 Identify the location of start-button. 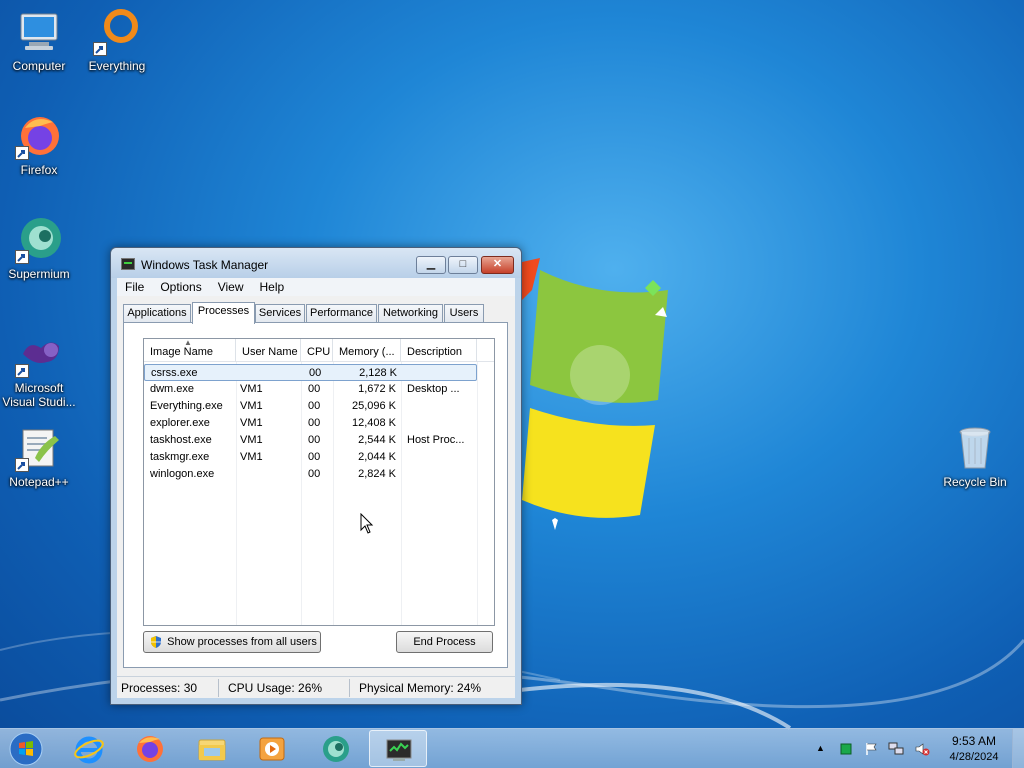
(26, 749).